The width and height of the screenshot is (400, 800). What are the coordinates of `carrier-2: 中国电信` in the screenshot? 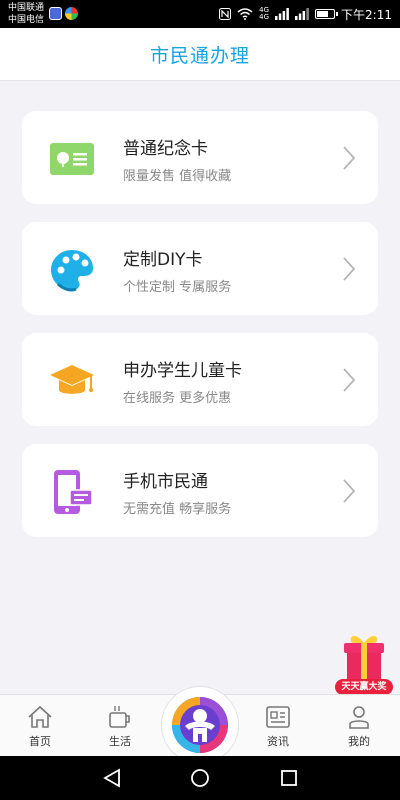 It's located at (26, 20).